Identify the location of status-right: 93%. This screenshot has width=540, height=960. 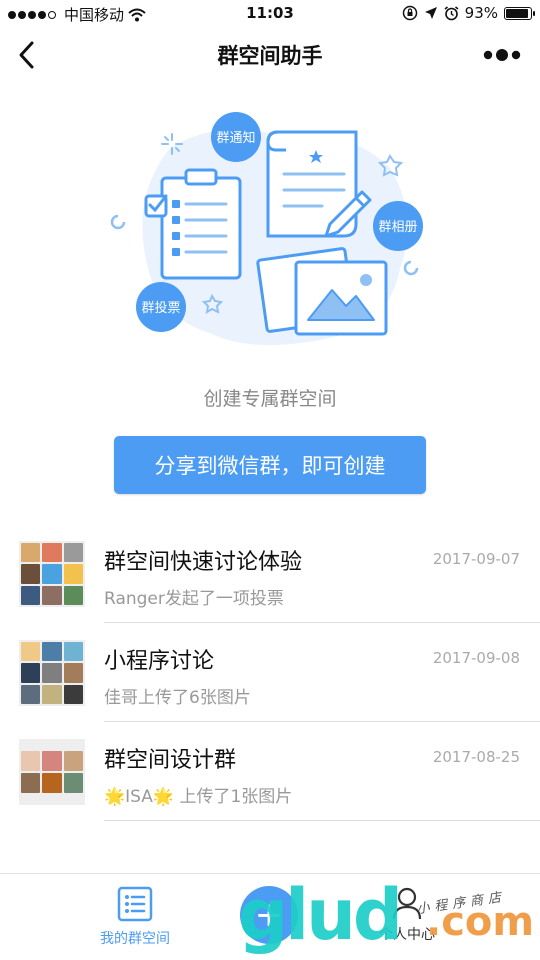
(468, 13).